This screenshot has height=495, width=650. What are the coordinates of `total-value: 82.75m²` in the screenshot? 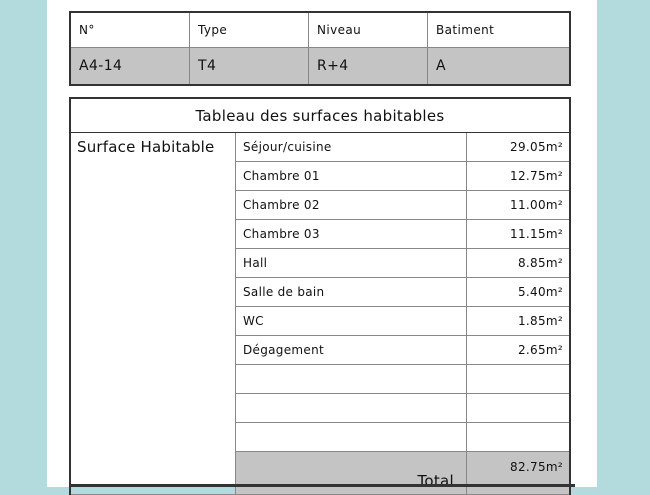 It's located at (518, 473).